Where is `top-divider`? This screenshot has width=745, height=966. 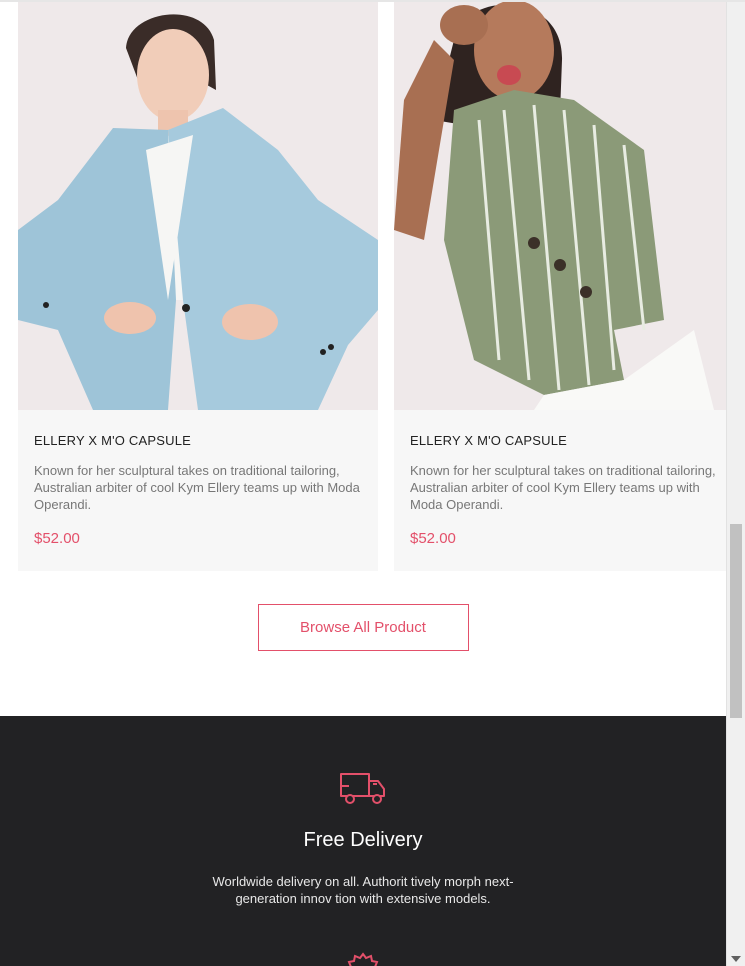 top-divider is located at coordinates (372, 1).